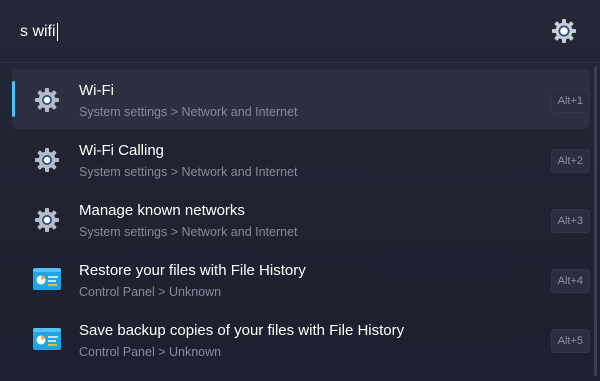  Describe the element at coordinates (300, 62) in the screenshot. I see `search-divider` at that location.